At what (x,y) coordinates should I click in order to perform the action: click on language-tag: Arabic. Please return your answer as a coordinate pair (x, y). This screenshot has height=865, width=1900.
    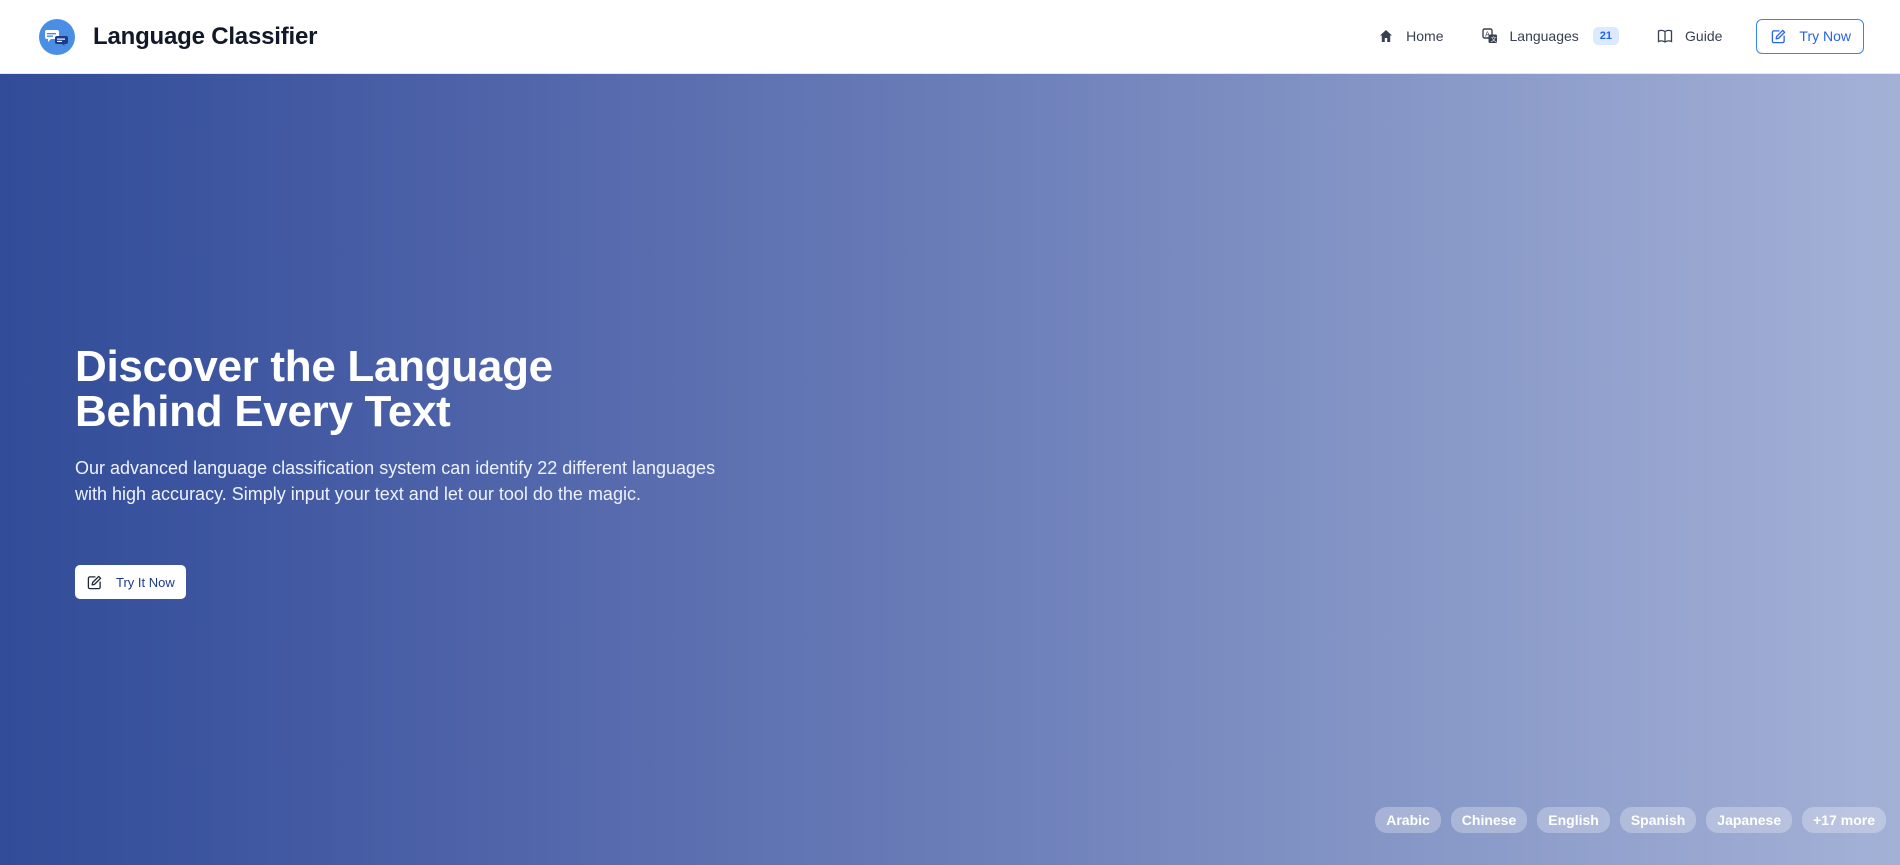
    Looking at the image, I should click on (1408, 820).